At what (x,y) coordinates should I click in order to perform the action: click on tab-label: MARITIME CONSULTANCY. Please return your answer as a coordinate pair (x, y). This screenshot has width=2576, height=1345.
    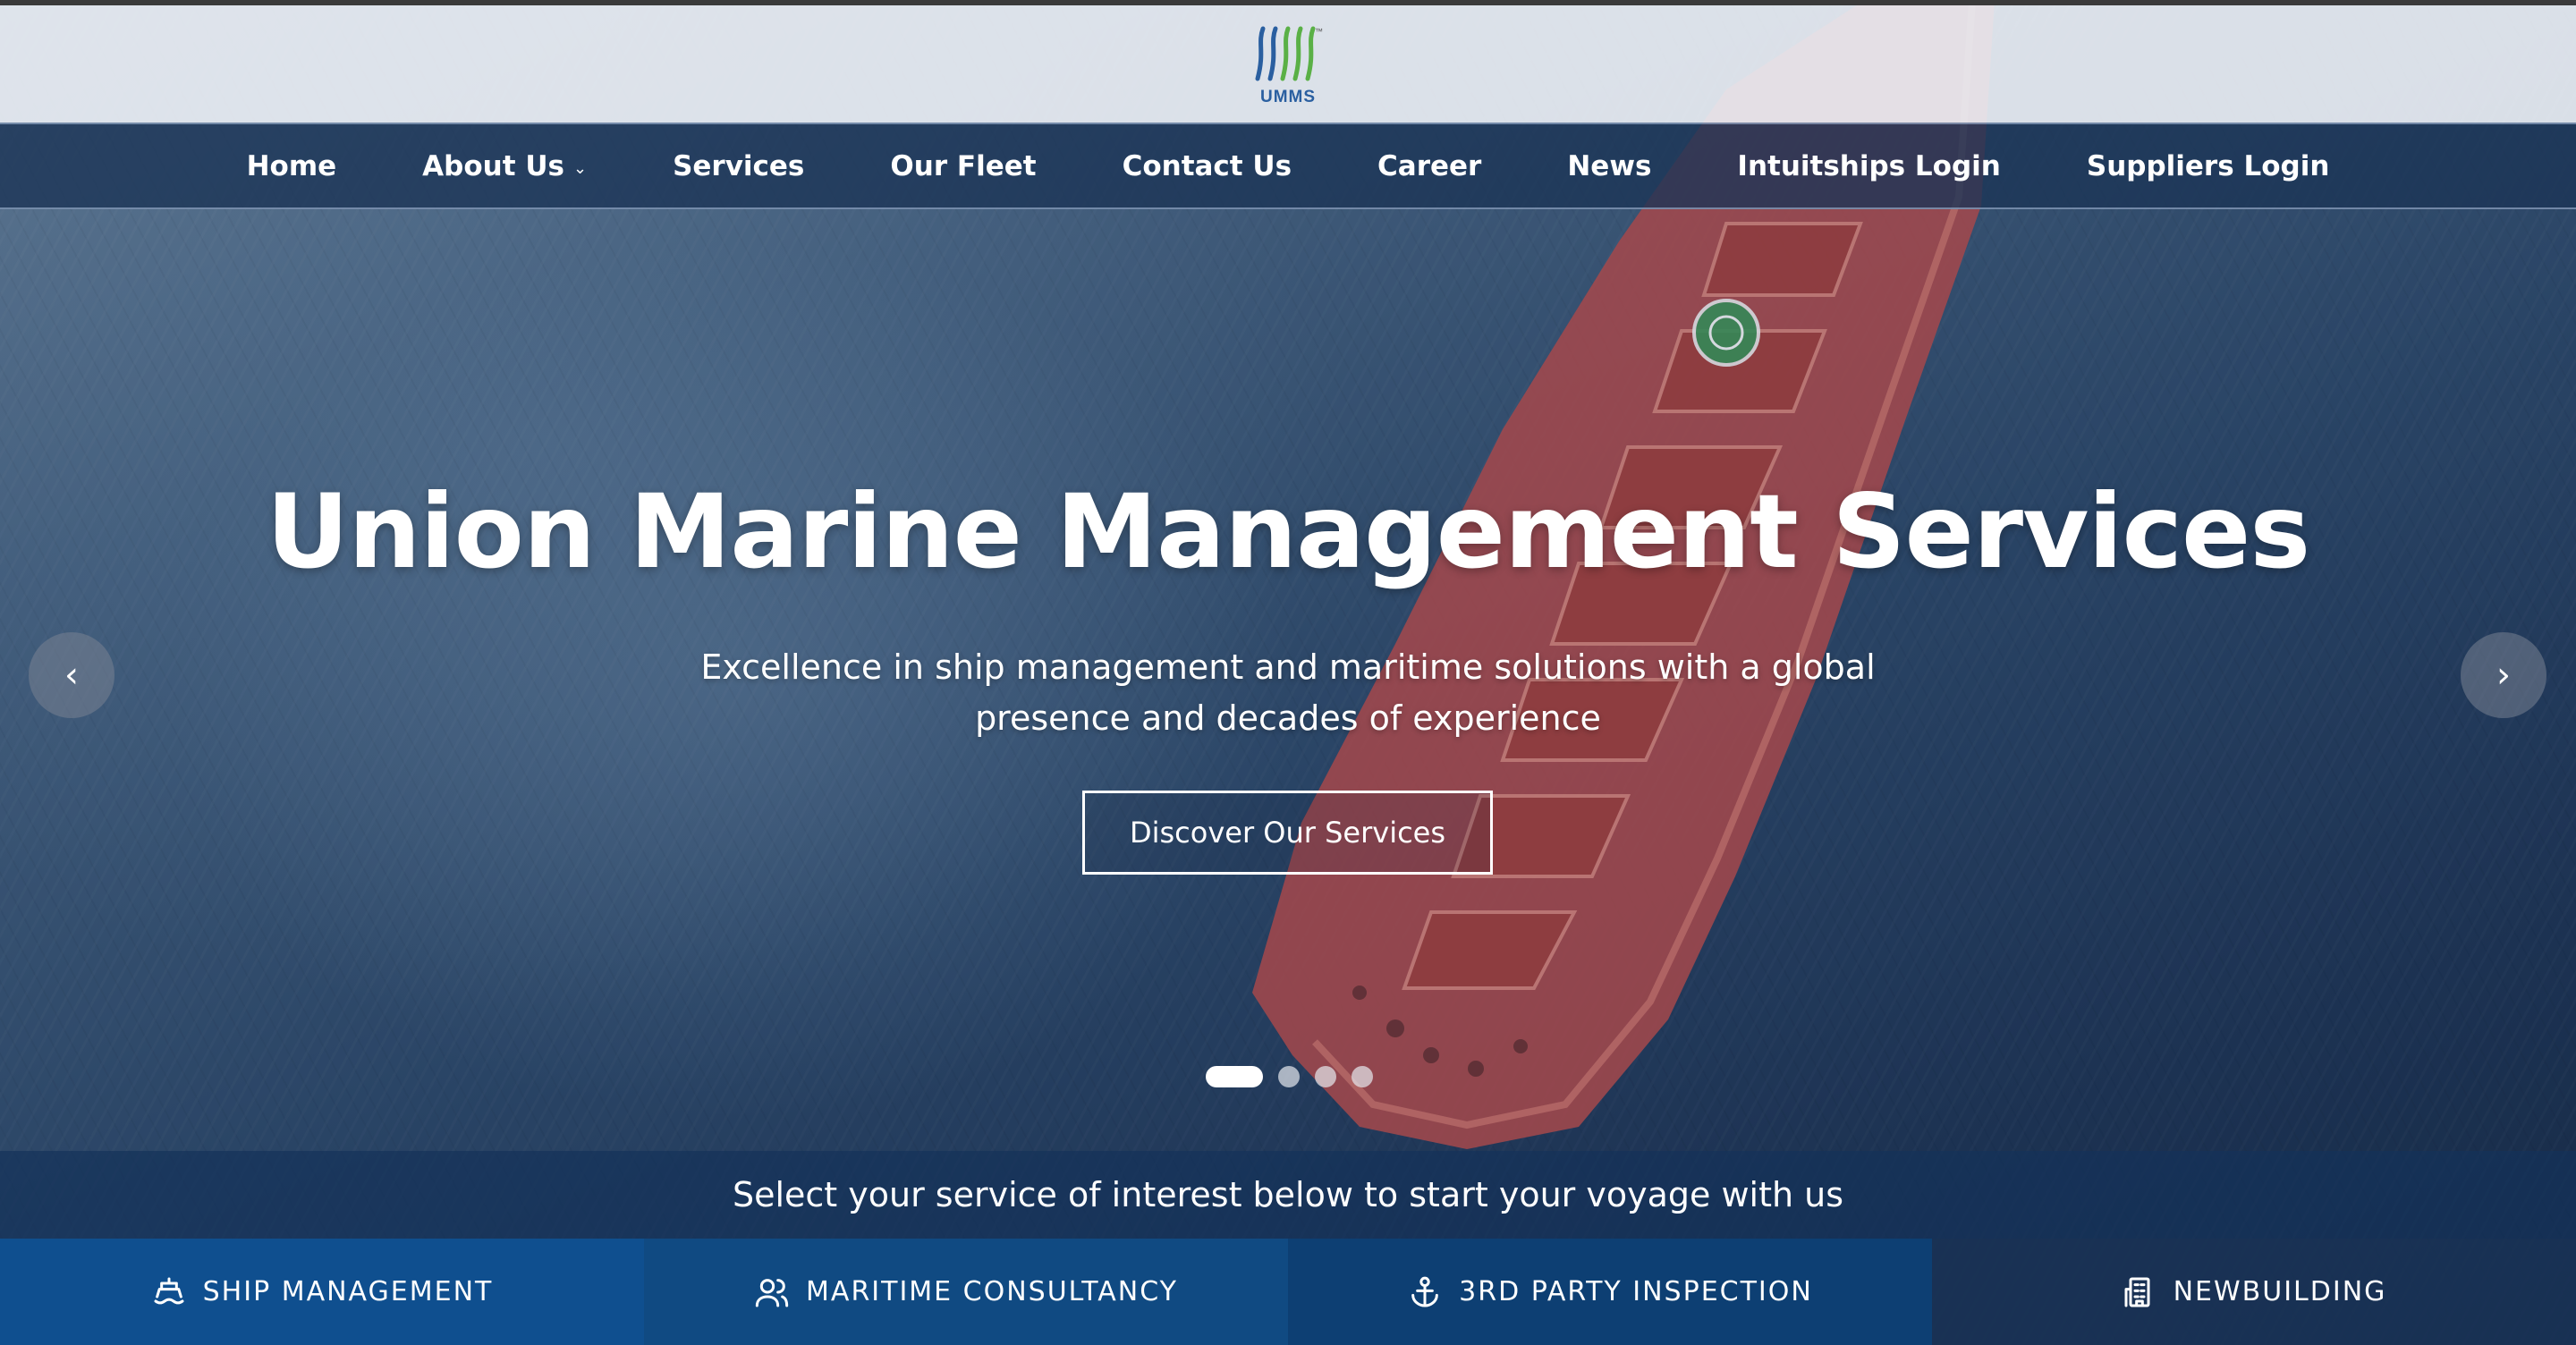
    Looking at the image, I should click on (992, 1291).